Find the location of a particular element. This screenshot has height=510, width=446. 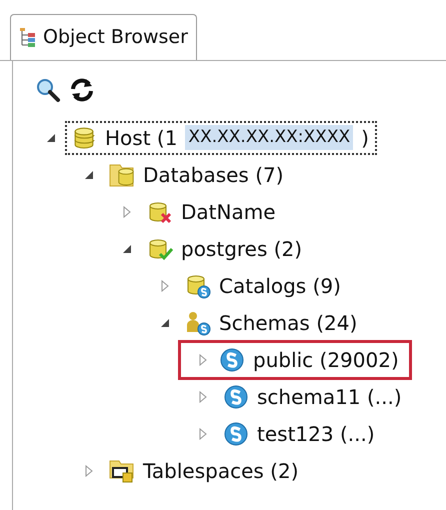

tree-node: test123 (...) is located at coordinates (300, 433).